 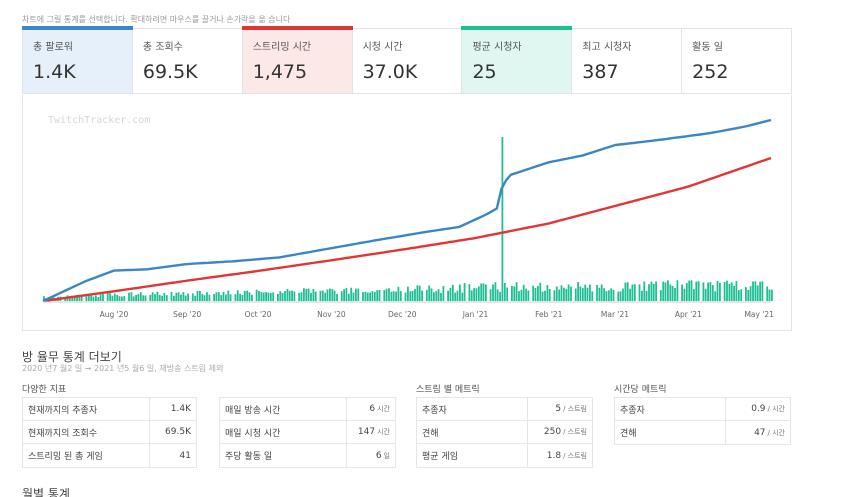 What do you see at coordinates (63, 433) in the screenshot?
I see `metric-key: 현재까지의 조회수` at bounding box center [63, 433].